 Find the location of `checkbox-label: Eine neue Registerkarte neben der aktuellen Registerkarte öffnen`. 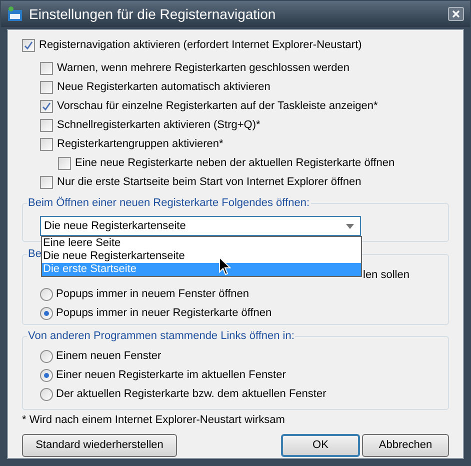

checkbox-label: Eine neue Registerkarte neben der aktuellen Registerkarte öffnen is located at coordinates (235, 164).